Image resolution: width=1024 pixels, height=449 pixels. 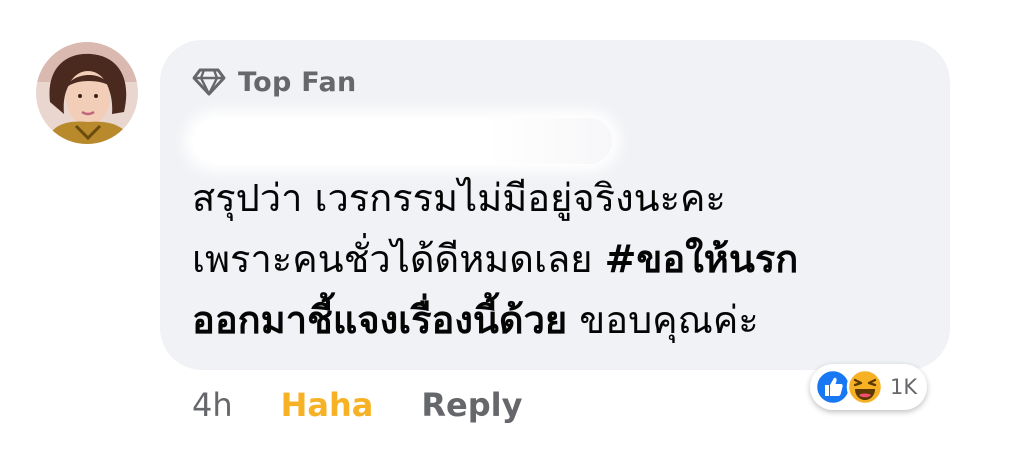 What do you see at coordinates (865, 387) in the screenshot?
I see `haha-reaction-icon` at bounding box center [865, 387].